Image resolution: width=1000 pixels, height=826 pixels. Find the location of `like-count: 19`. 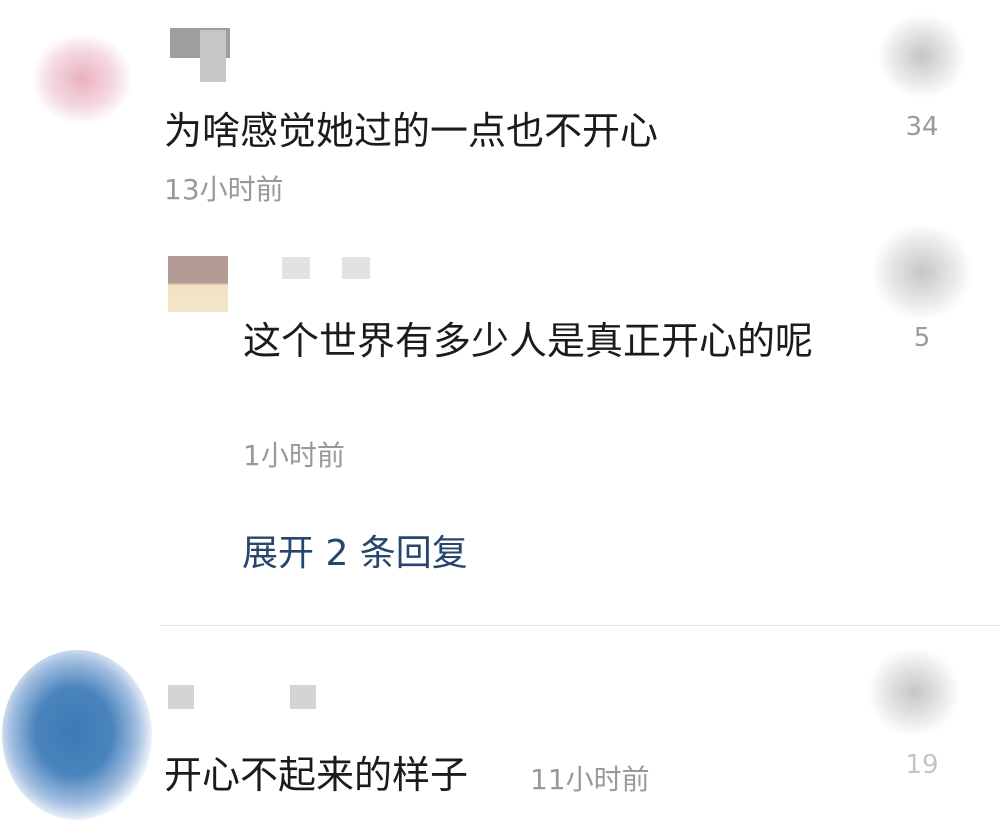

like-count: 19 is located at coordinates (922, 765).